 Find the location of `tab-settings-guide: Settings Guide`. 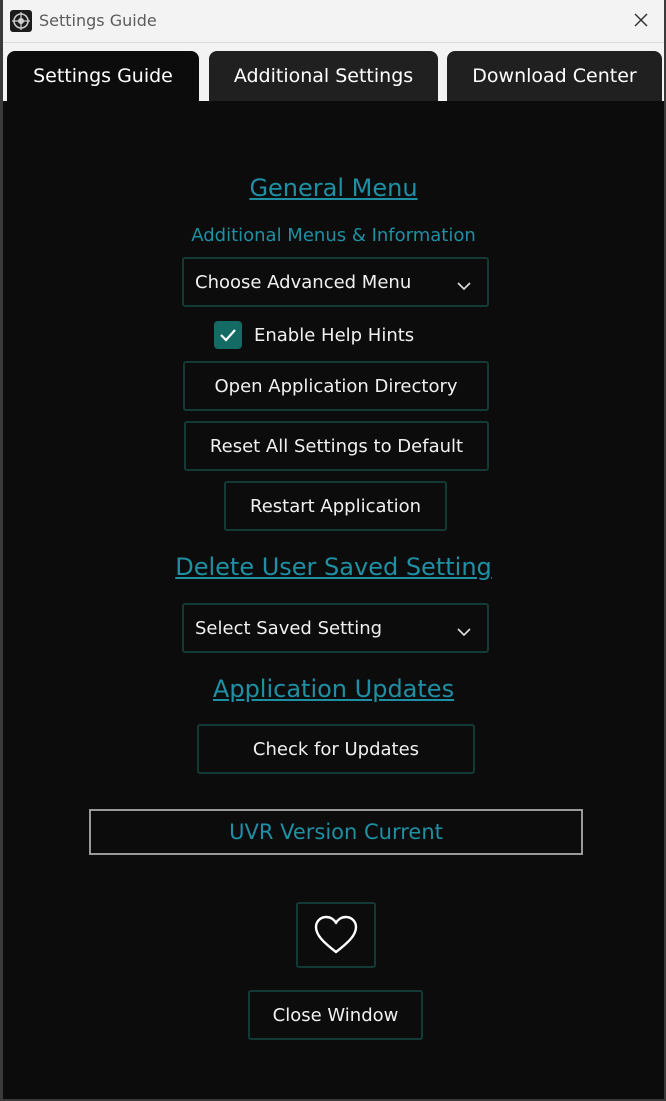

tab-settings-guide: Settings Guide is located at coordinates (103, 76).